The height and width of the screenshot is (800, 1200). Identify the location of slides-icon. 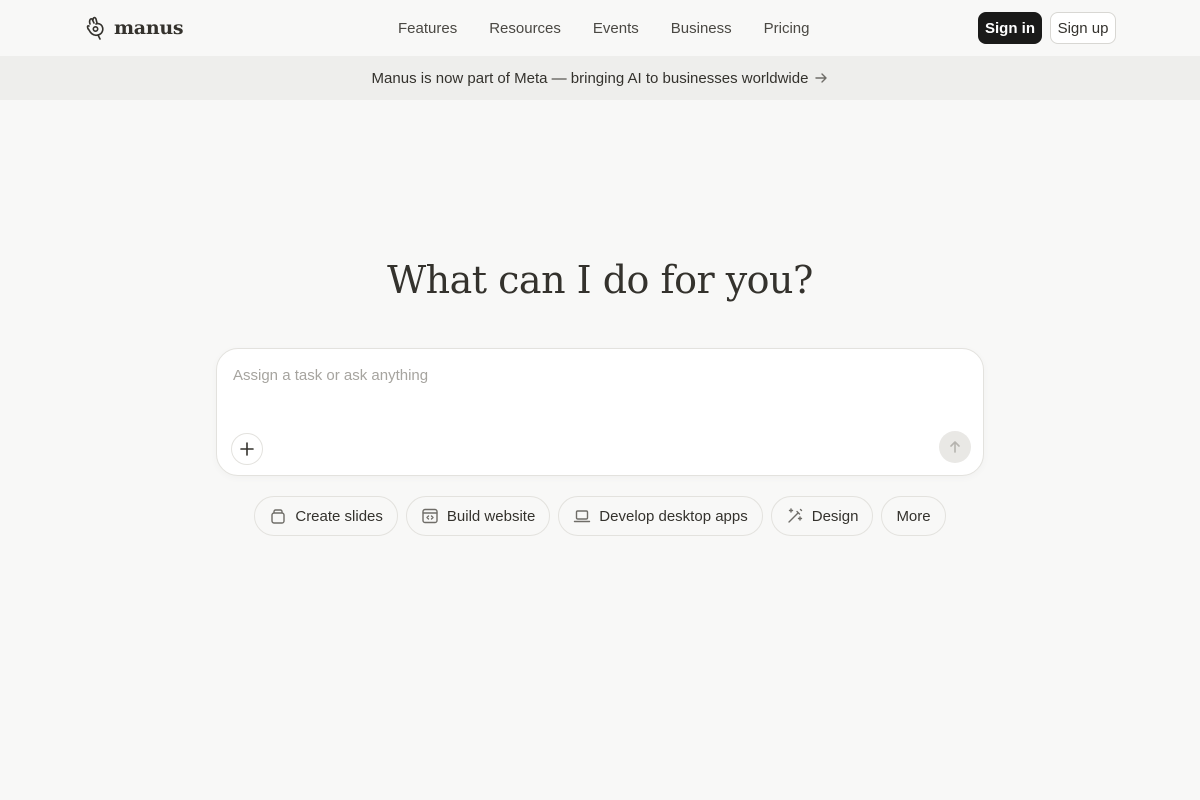
(278, 516).